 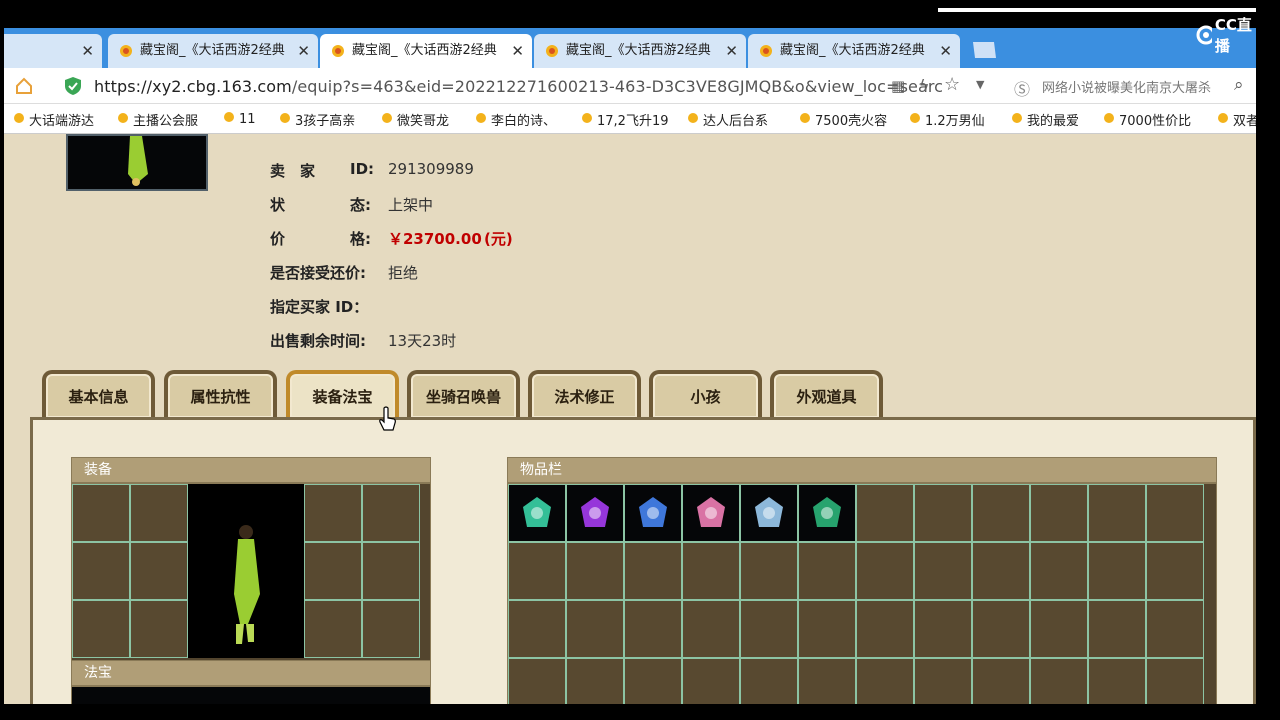 What do you see at coordinates (1149, 86) in the screenshot?
I see `search-input: 网络小说被曝美化南京大屠杀` at bounding box center [1149, 86].